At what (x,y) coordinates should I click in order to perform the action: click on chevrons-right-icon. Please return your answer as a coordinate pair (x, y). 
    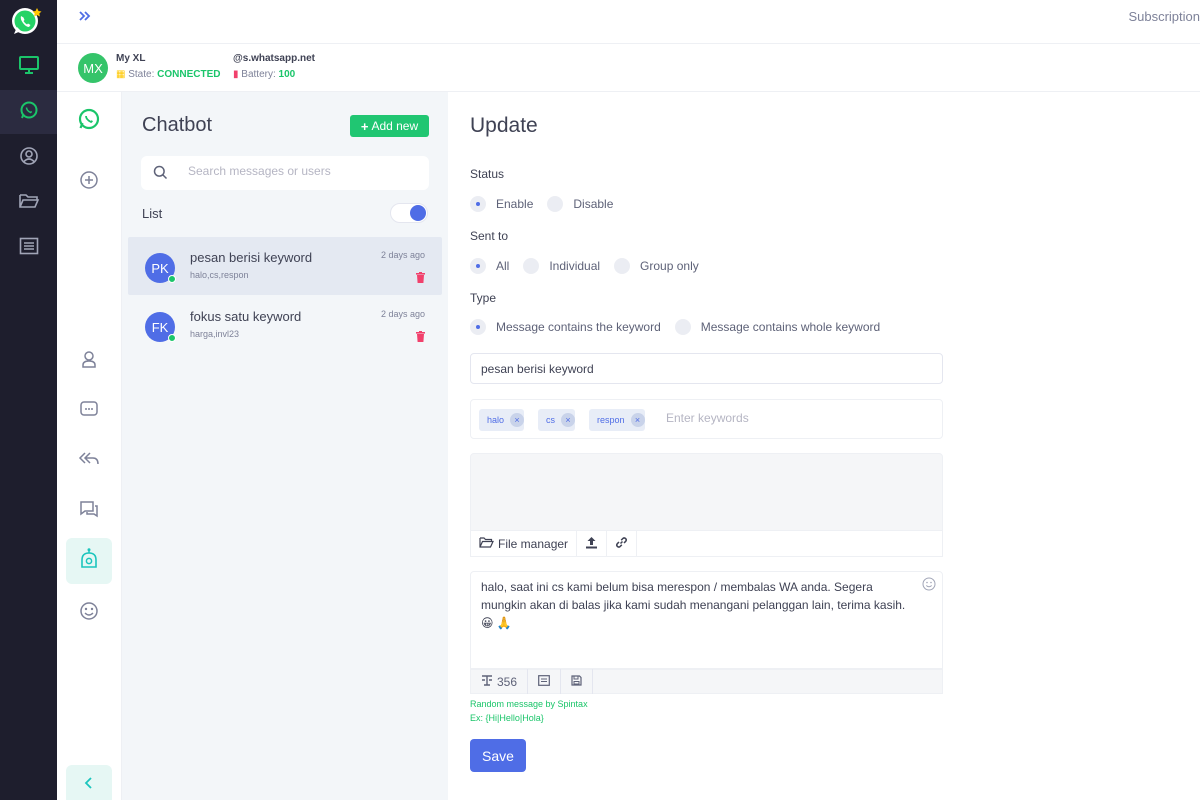
    Looking at the image, I should click on (85, 18).